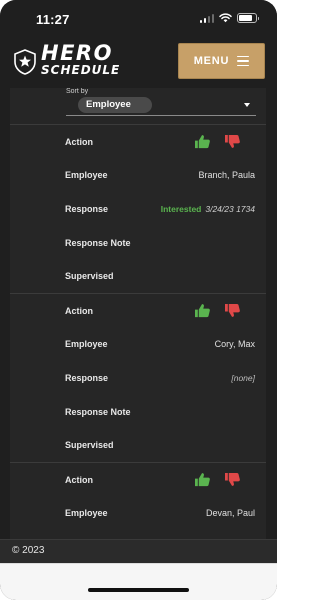 The image size is (320, 600). What do you see at coordinates (234, 344) in the screenshot?
I see `employee-name: Cory, Max` at bounding box center [234, 344].